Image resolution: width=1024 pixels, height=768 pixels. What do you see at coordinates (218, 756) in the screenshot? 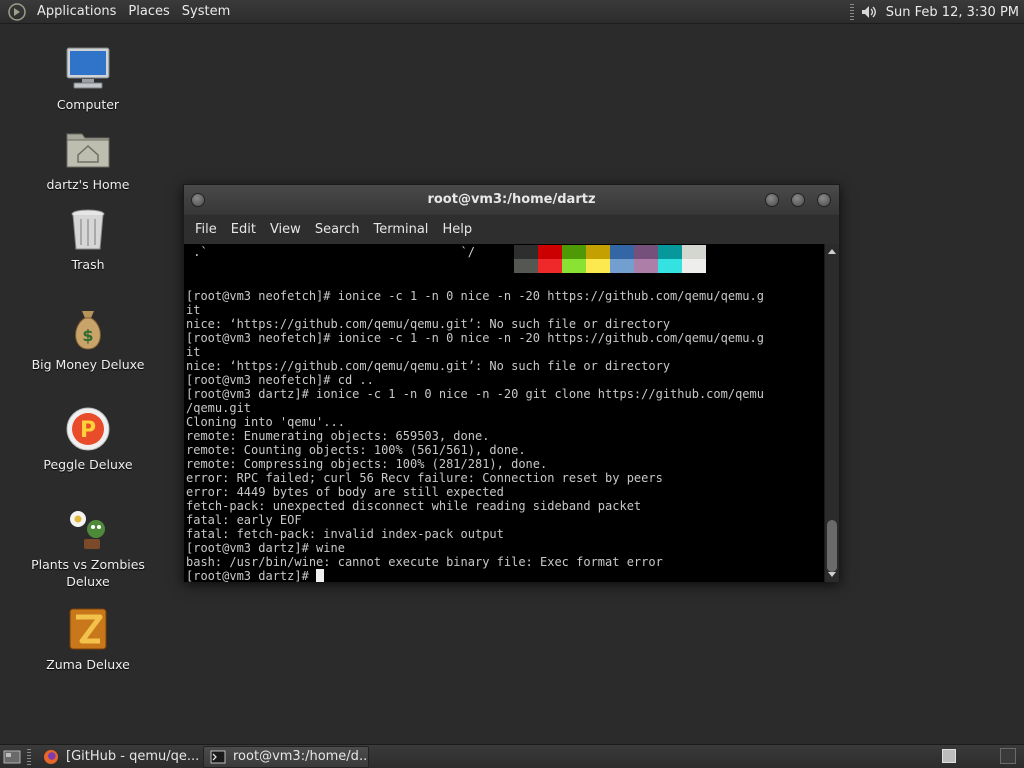
I see `terminal-icon` at bounding box center [218, 756].